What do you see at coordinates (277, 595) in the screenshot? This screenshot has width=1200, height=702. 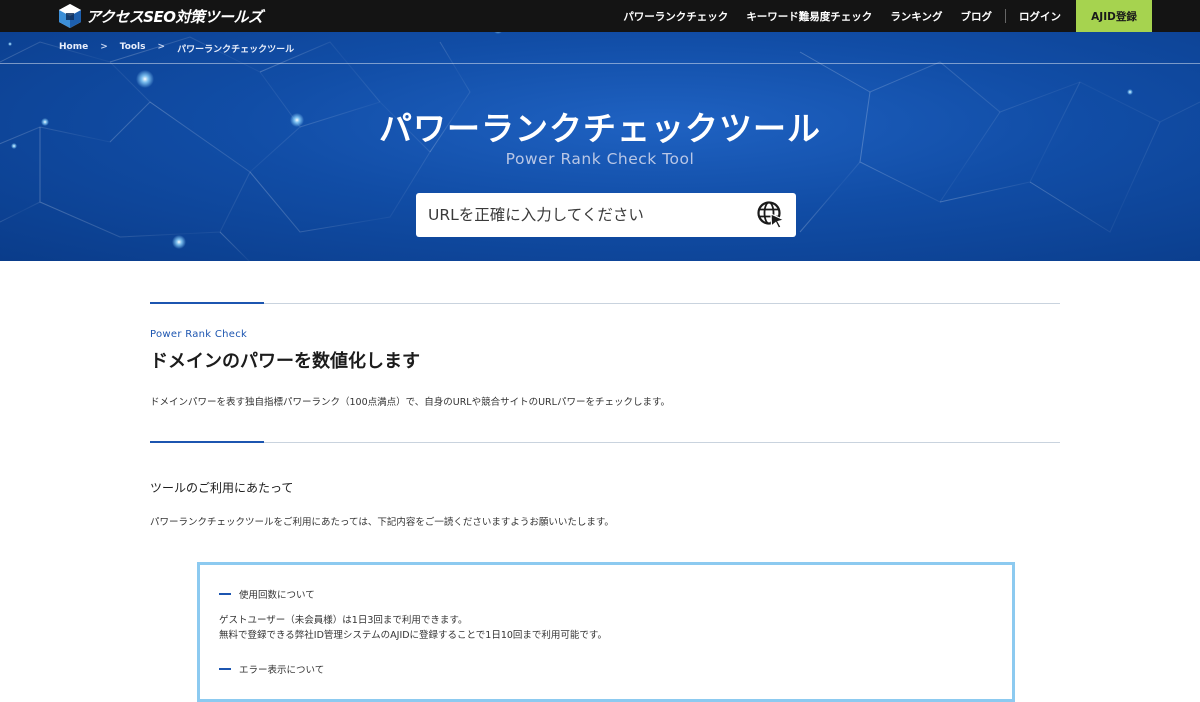 I see `notice-title-usage-count: 使用回数について` at bounding box center [277, 595].